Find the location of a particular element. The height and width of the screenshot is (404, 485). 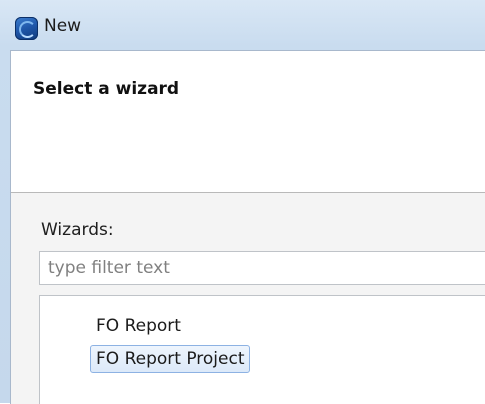

title-bar: New is located at coordinates (242, 23).